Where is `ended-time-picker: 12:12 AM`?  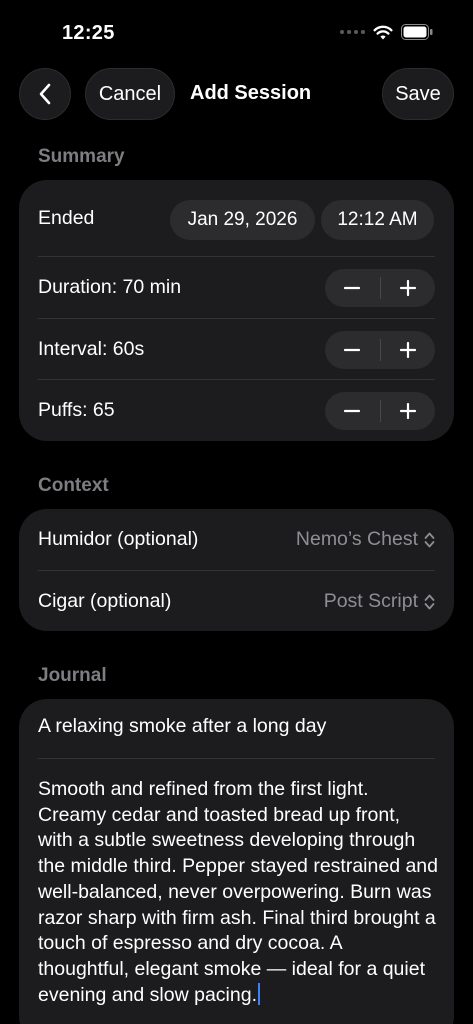
ended-time-picker: 12:12 AM is located at coordinates (377, 220).